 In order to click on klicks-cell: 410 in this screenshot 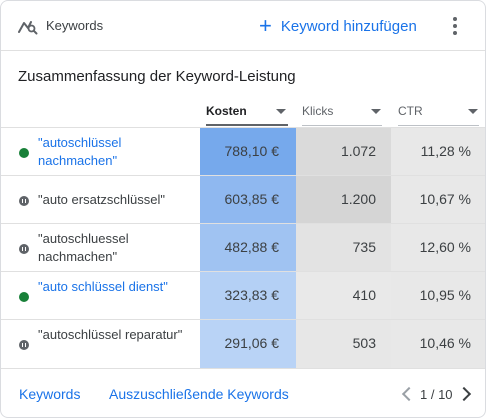, I will do `click(343, 296)`.